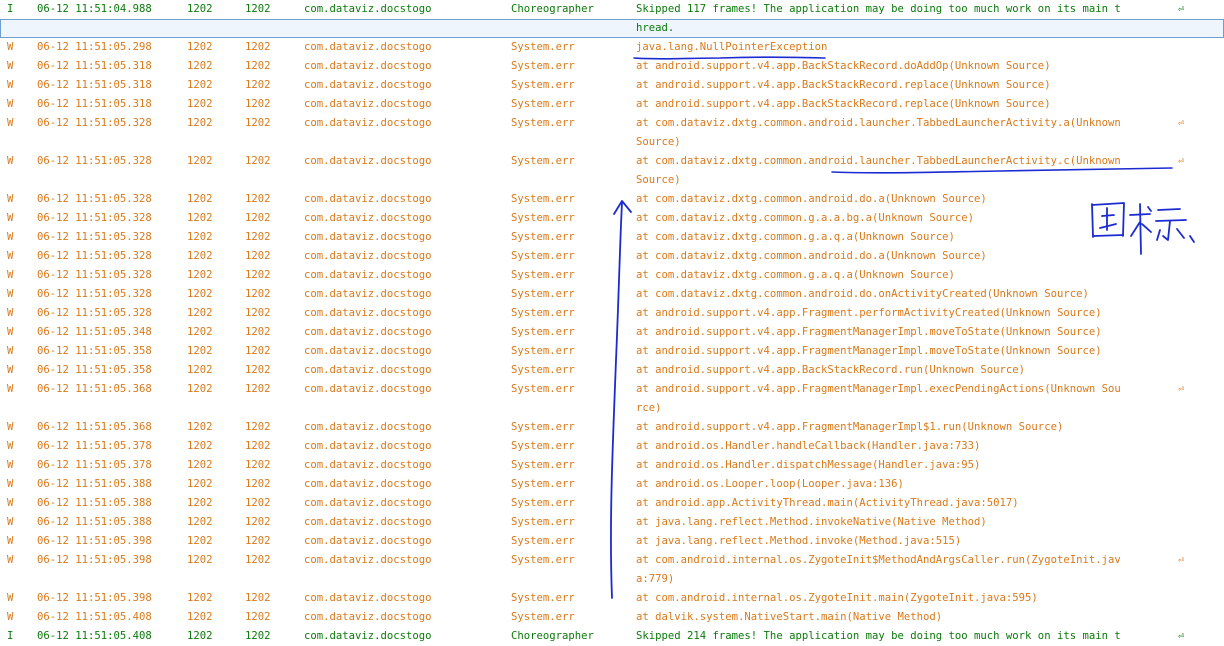 The image size is (1224, 646). Describe the element at coordinates (552, 9) in the screenshot. I see `log-tag: Choreographer` at that location.